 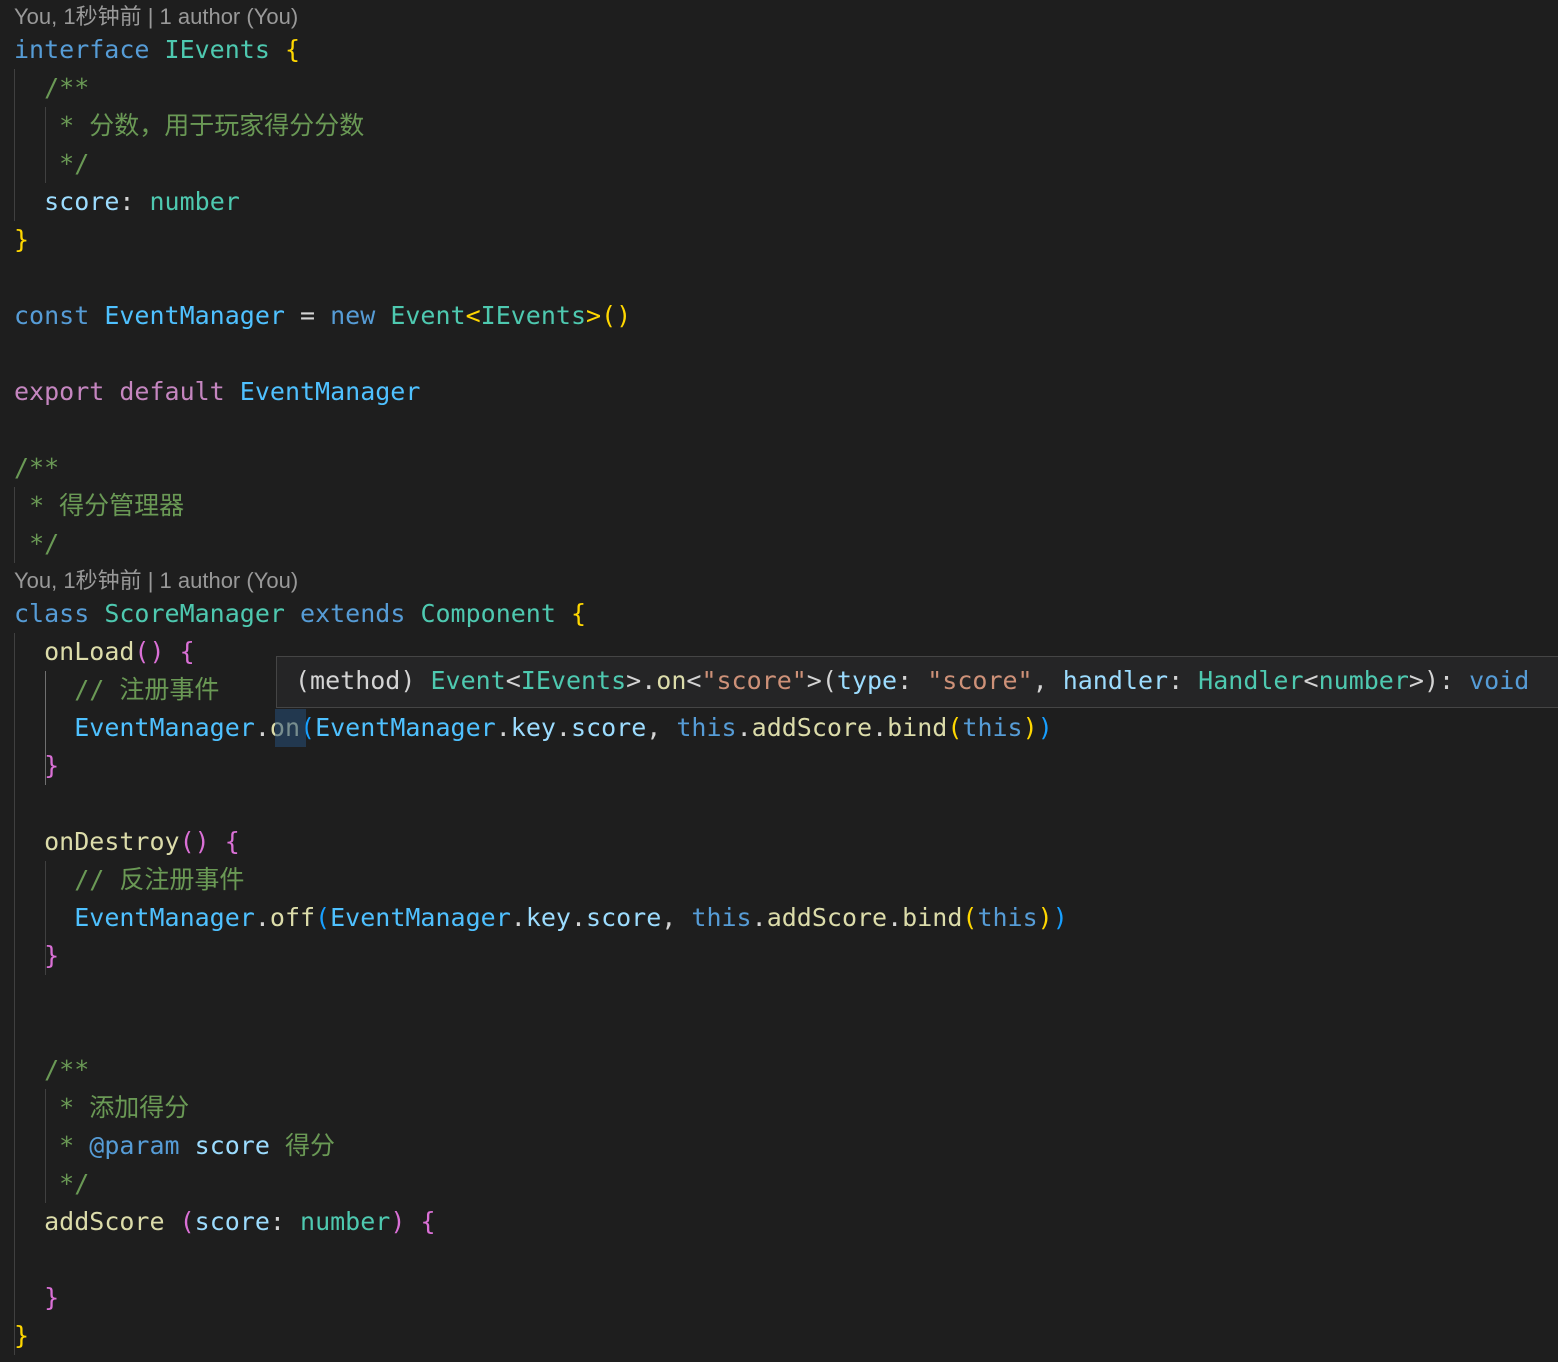 I want to click on code-line: onLoad() {, so click(x=104, y=652).